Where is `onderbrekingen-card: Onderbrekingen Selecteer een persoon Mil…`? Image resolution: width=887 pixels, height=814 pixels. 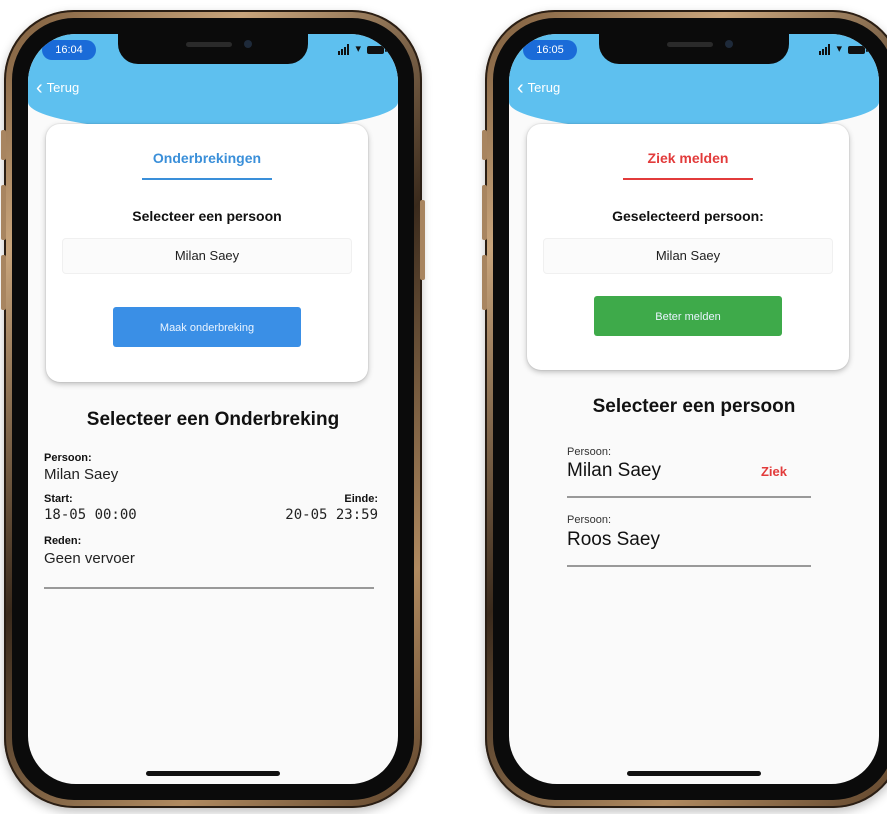 onderbrekingen-card: Onderbrekingen Selecteer een persoon Mil… is located at coordinates (207, 253).